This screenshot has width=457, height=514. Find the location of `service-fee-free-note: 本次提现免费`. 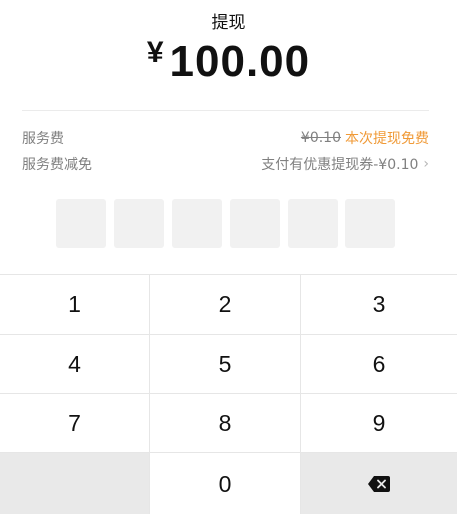

service-fee-free-note: 本次提现免费 is located at coordinates (387, 139).